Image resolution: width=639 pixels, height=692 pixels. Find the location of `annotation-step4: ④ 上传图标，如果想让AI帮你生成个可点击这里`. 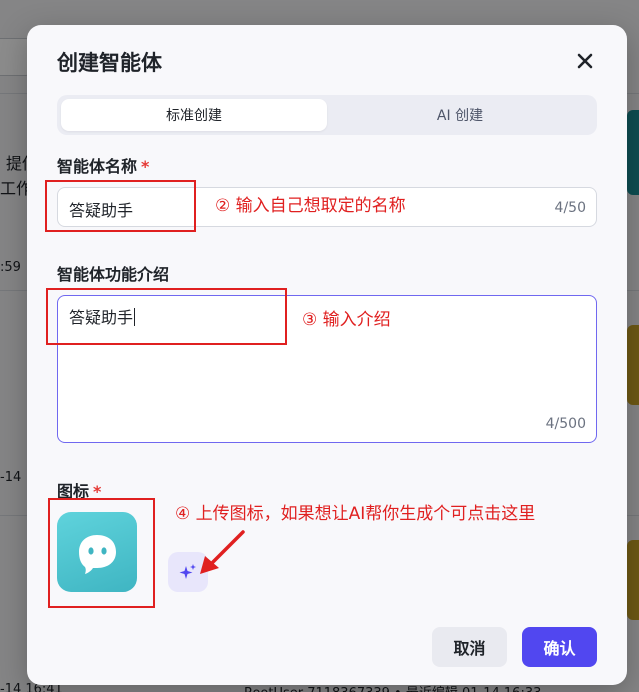

annotation-step4: ④ 上传图标，如果想让AI帮你生成个可点击这里 is located at coordinates (355, 514).